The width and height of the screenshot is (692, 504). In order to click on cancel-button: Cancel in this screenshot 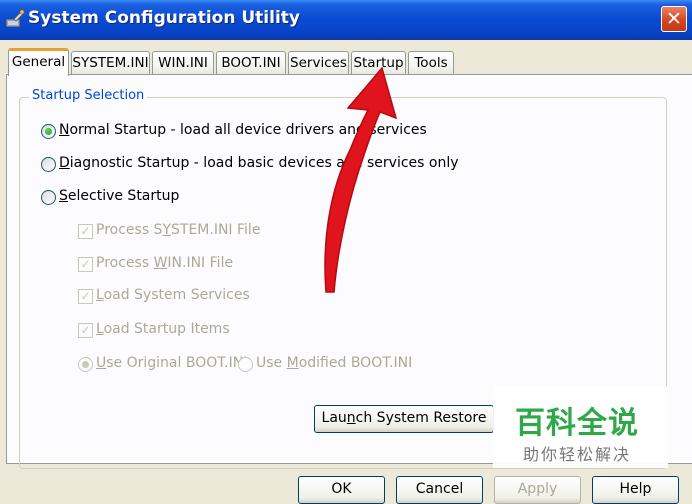, I will do `click(439, 490)`.